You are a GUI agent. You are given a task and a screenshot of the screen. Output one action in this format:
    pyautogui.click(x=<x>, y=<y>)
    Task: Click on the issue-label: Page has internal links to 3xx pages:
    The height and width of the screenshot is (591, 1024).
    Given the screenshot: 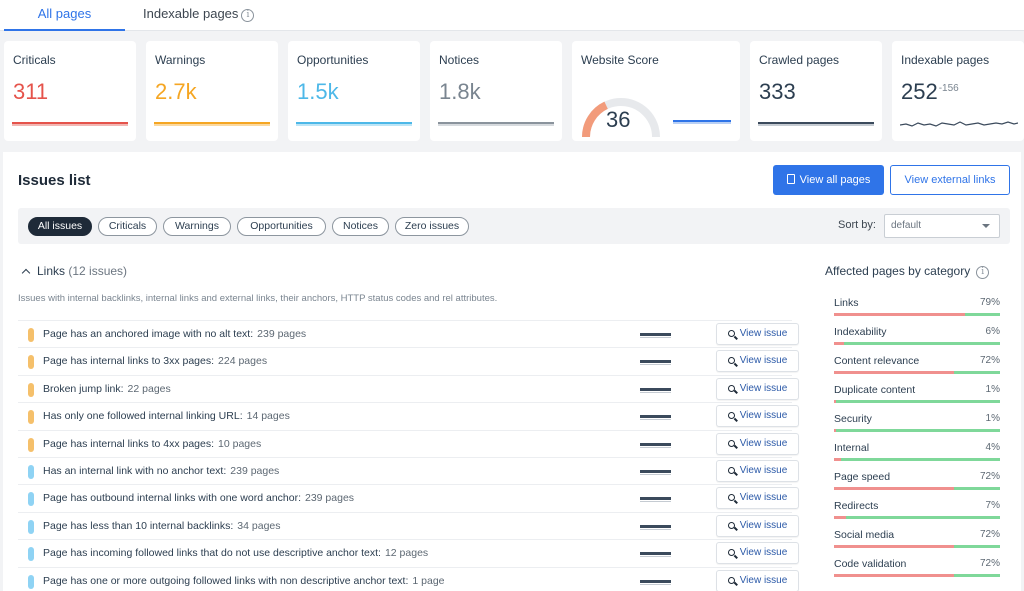 What is the action you would take?
    pyautogui.click(x=129, y=361)
    